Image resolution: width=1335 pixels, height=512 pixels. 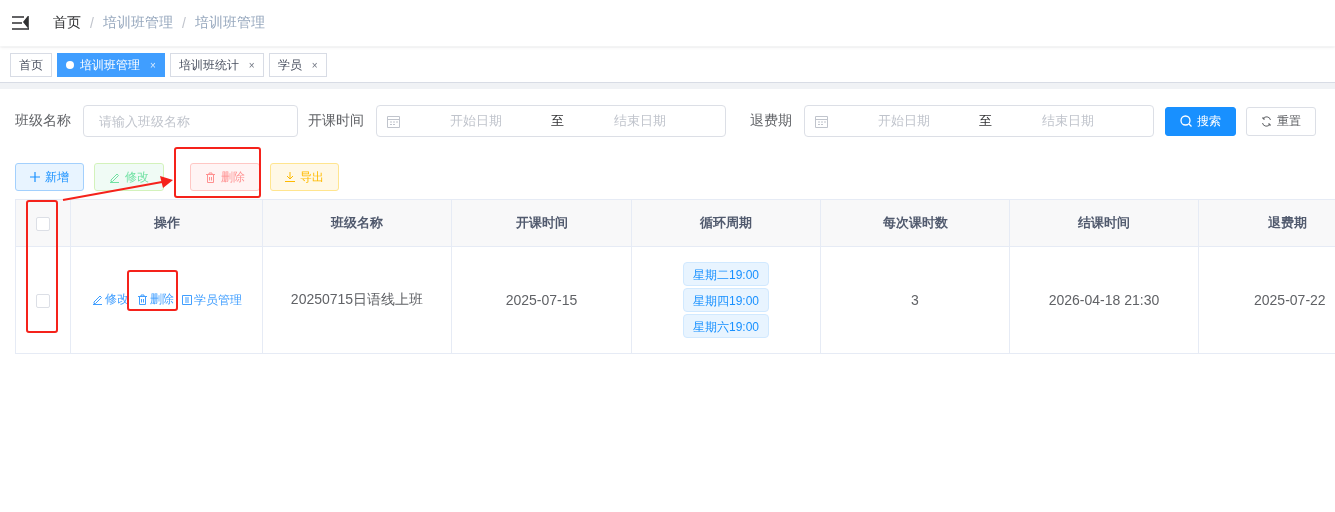 I want to click on column-header: 结课时间, so click(x=1104, y=223).